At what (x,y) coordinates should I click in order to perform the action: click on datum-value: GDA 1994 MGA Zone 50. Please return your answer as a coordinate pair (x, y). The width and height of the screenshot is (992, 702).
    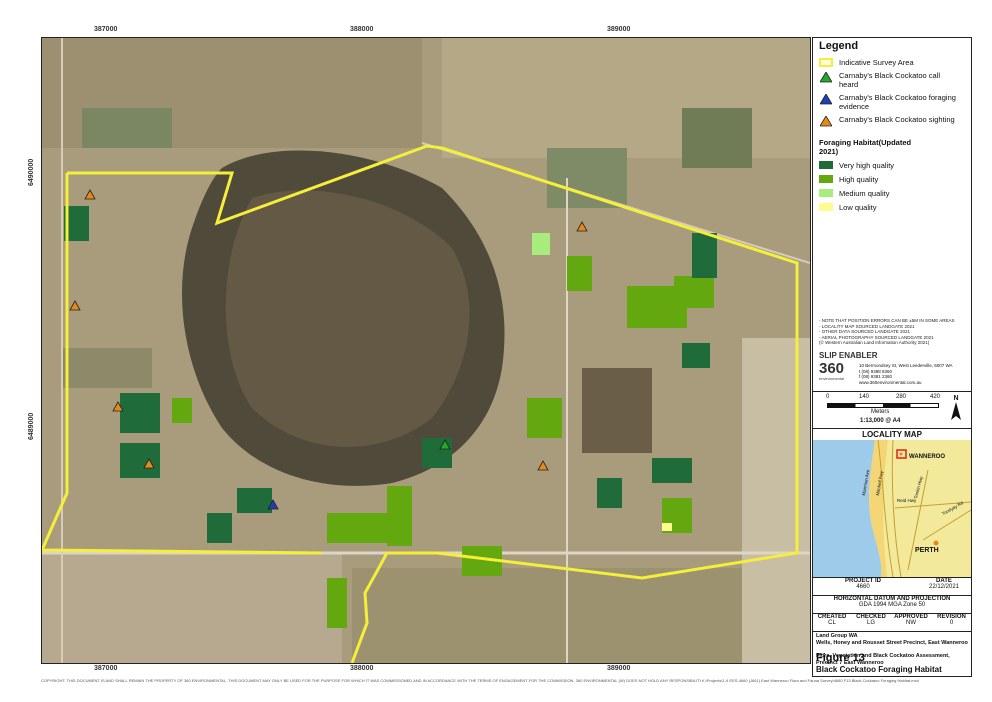
    Looking at the image, I should click on (892, 605).